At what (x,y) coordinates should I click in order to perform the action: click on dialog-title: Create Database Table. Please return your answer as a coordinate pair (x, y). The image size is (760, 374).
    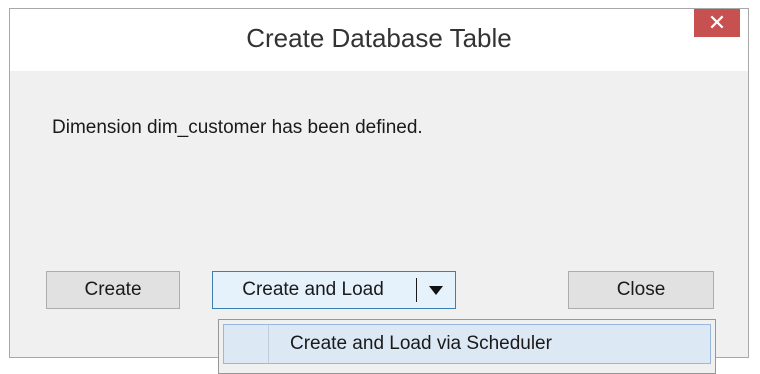
    Looking at the image, I should click on (379, 38).